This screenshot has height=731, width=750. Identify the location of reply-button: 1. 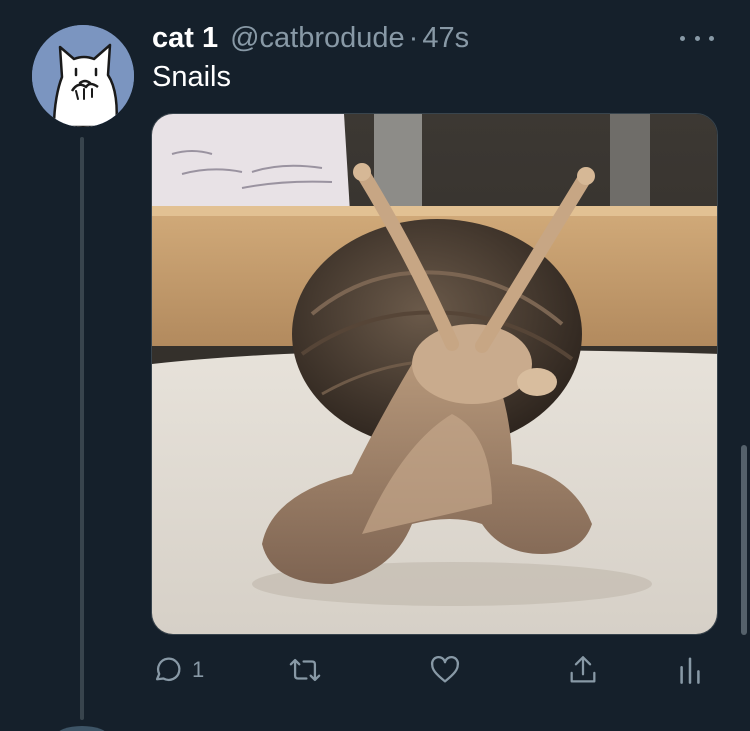
(177, 670).